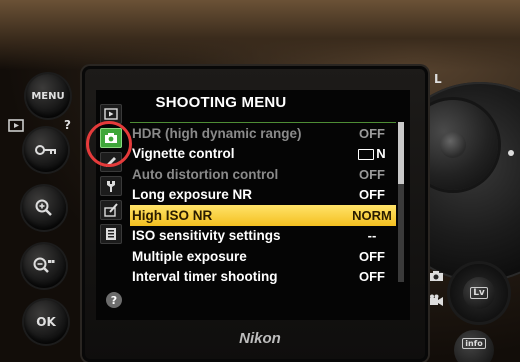  What do you see at coordinates (260, 338) in the screenshot?
I see `brand-logo: Nikon` at bounding box center [260, 338].